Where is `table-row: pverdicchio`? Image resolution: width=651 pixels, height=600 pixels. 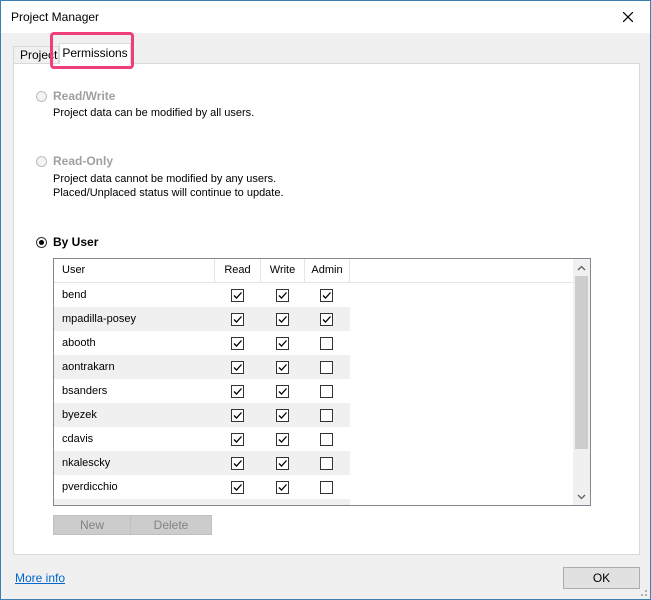
table-row: pverdicchio is located at coordinates (202, 487).